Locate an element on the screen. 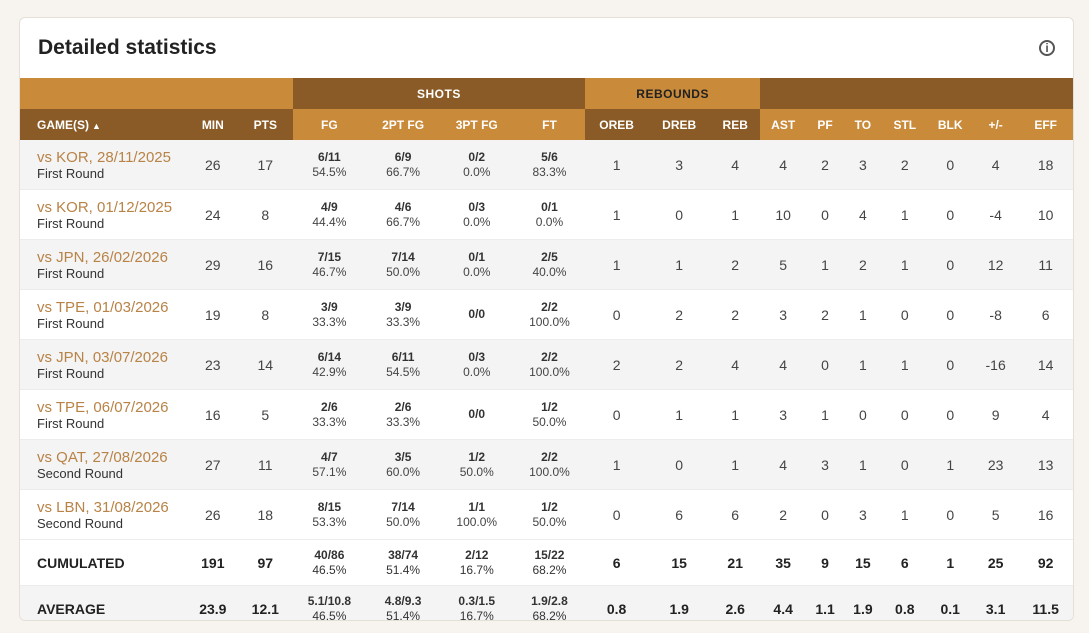 The height and width of the screenshot is (633, 1089). cell-ft-made-attempted: 5/6 is located at coordinates (549, 156).